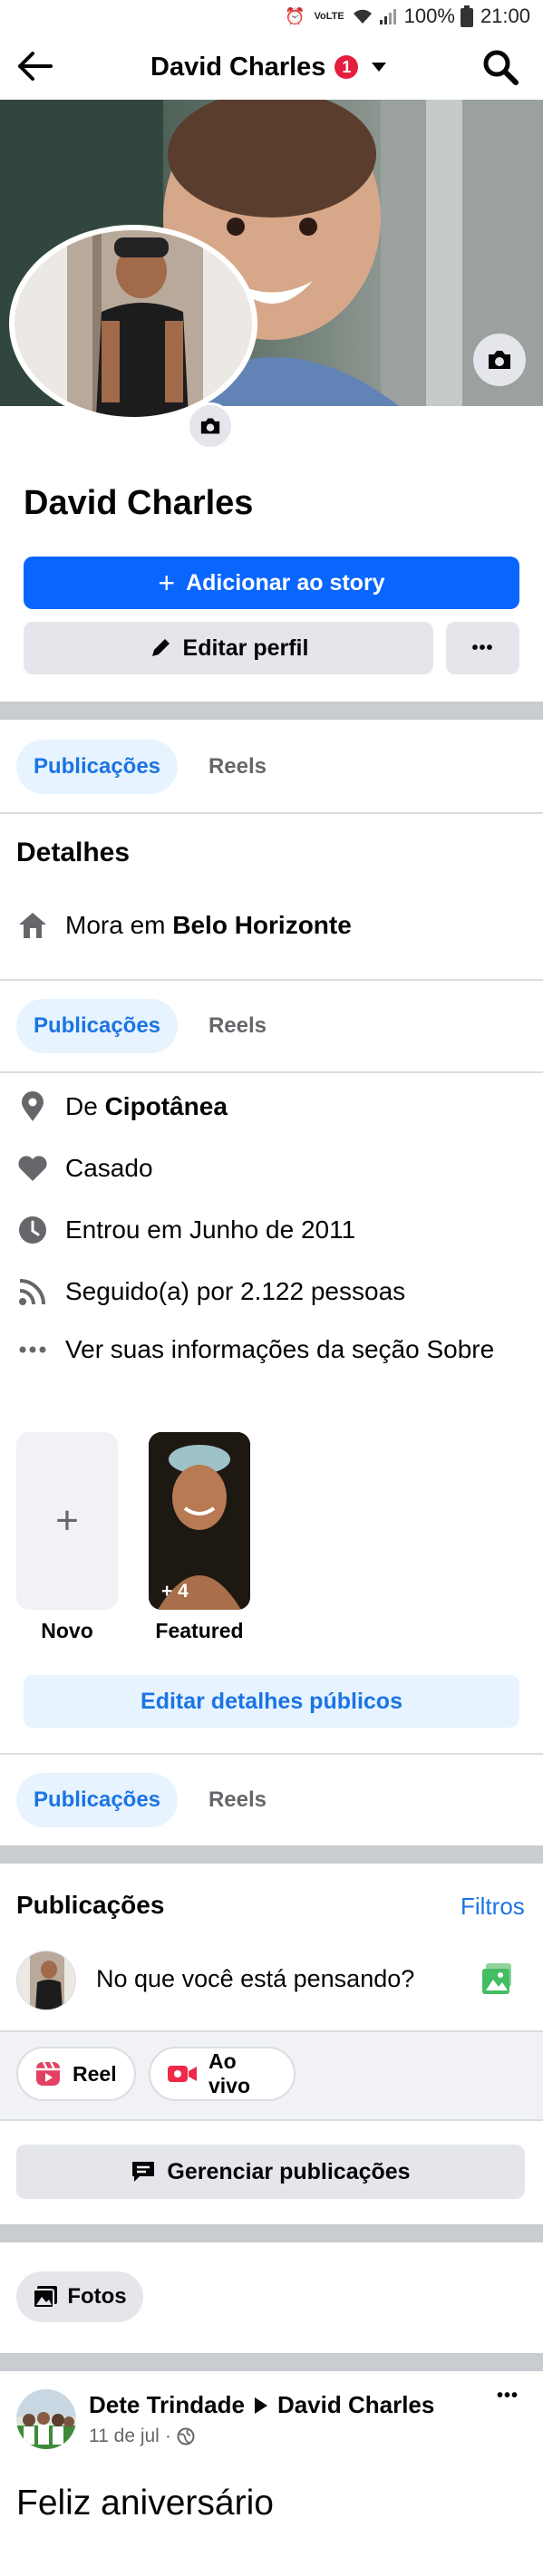  I want to click on add-story-button: + Adicionar ao story, so click(271, 583).